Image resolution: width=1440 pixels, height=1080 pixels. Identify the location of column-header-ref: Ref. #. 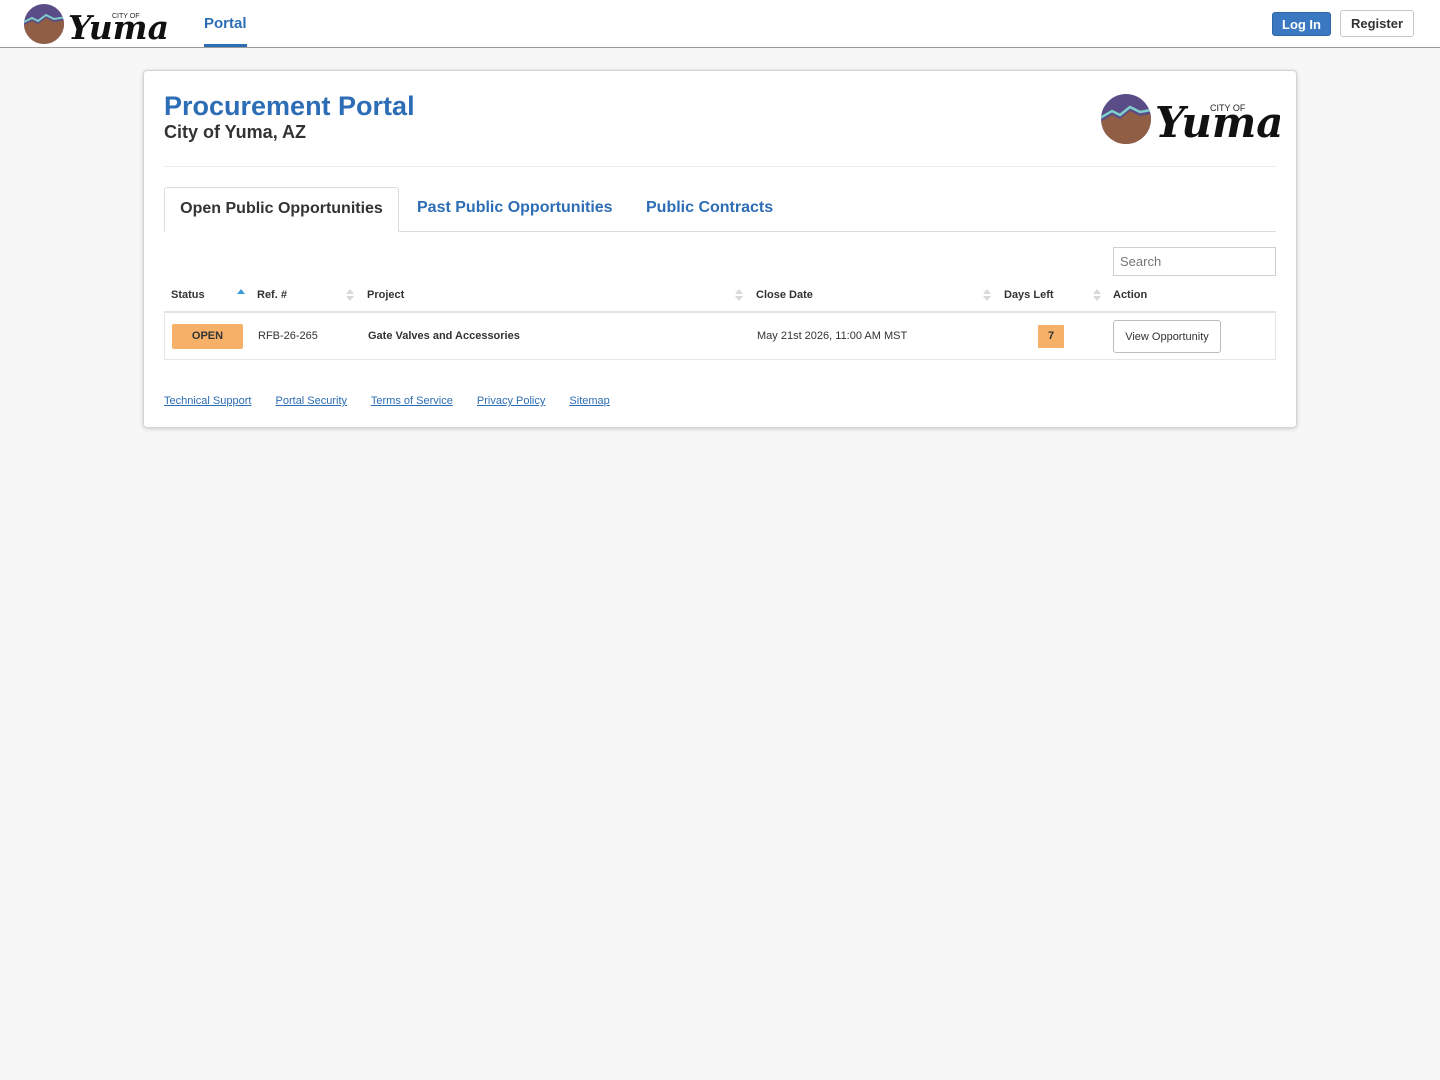
(272, 295).